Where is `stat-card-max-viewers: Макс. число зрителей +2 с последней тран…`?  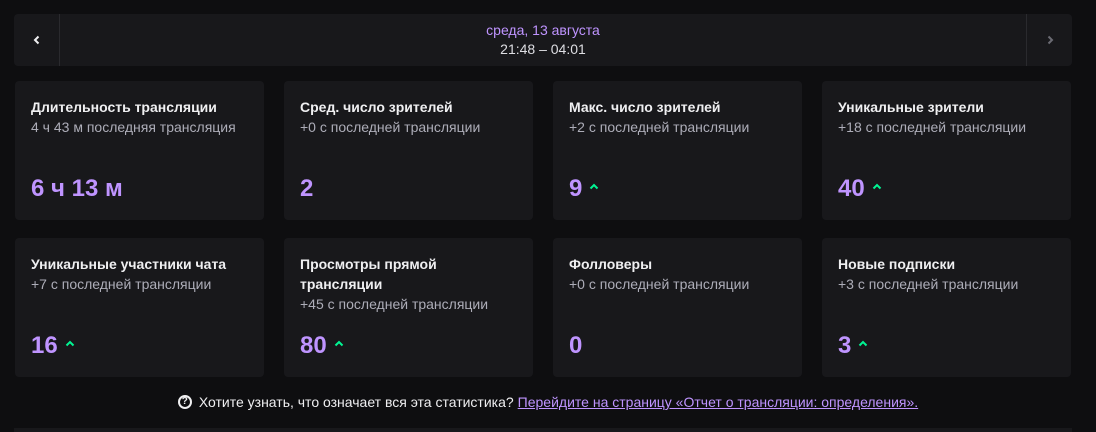 stat-card-max-viewers: Макс. число зрителей +2 с последней тран… is located at coordinates (677, 150).